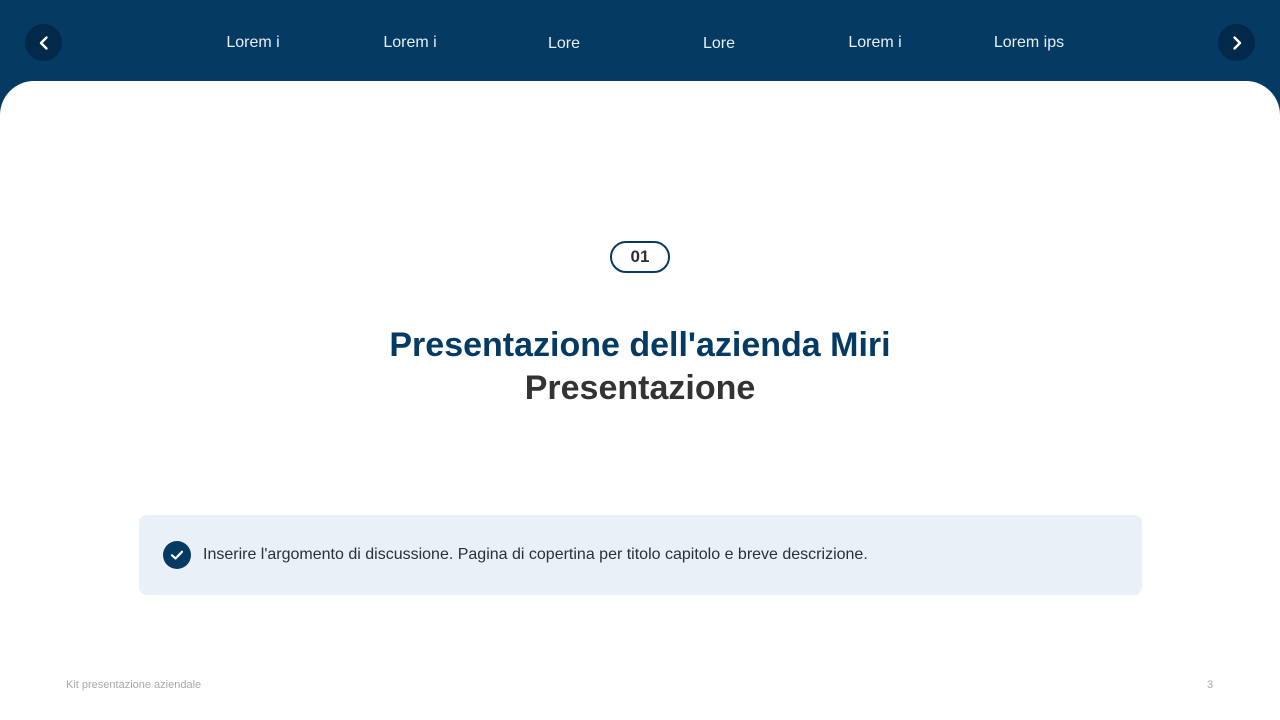 The width and height of the screenshot is (1280, 720). What do you see at coordinates (1029, 43) in the screenshot?
I see `tab-section-6: Lorem ips` at bounding box center [1029, 43].